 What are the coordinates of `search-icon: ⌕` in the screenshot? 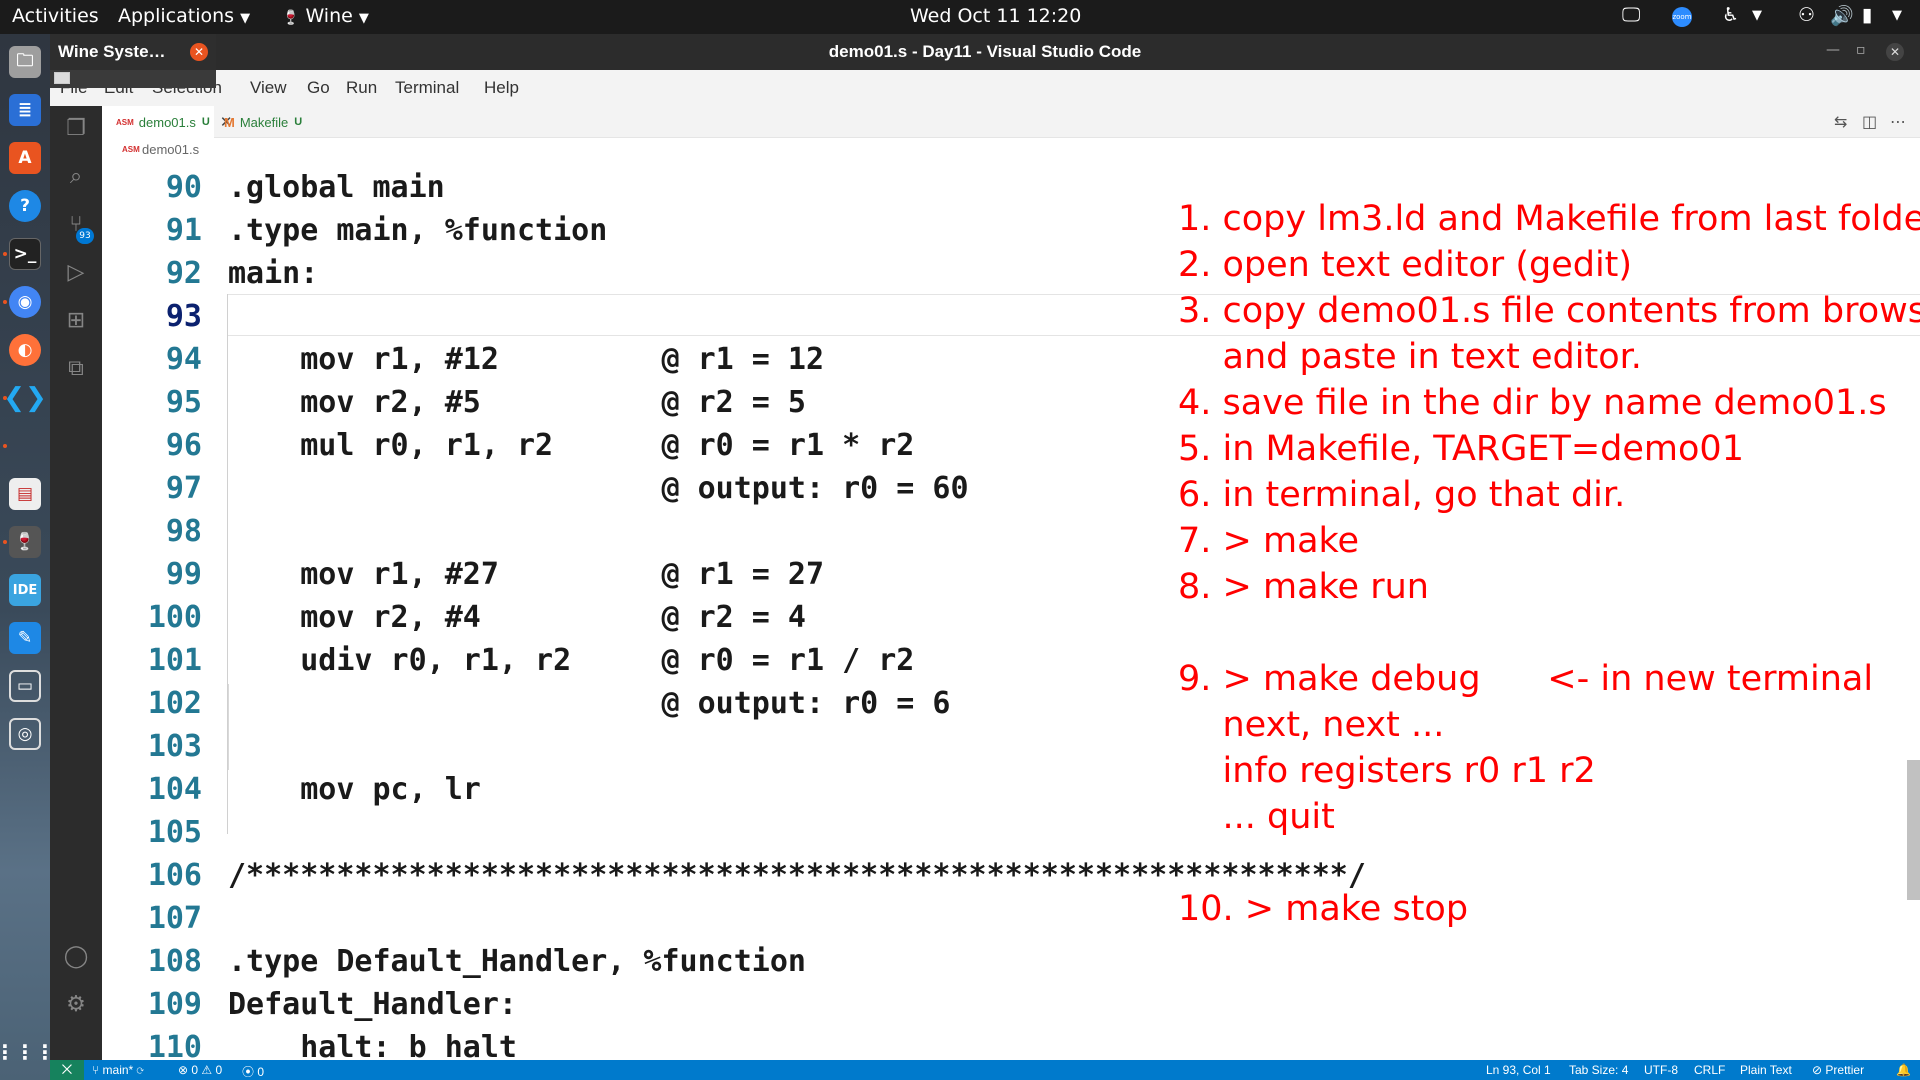 It's located at (76, 177).